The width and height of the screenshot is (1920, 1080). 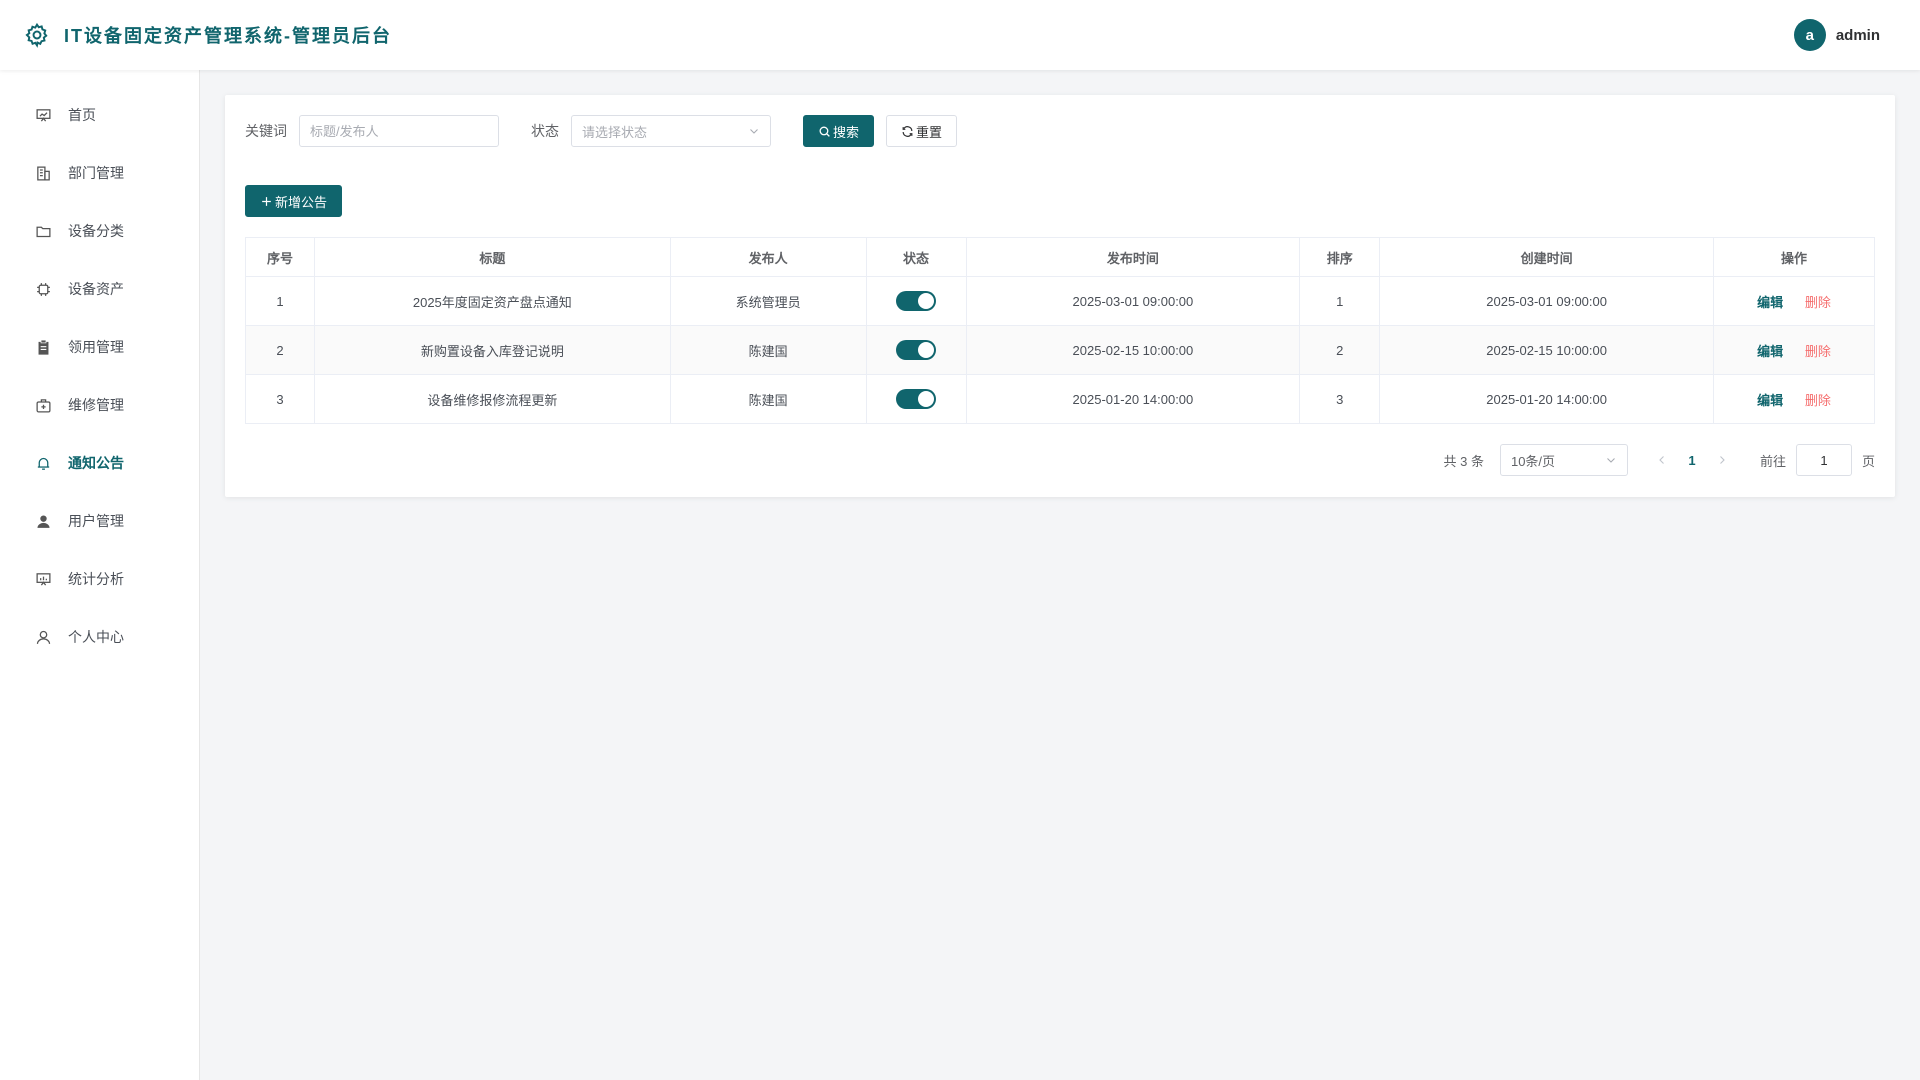 What do you see at coordinates (43, 405) in the screenshot?
I see `repair-kit-icon` at bounding box center [43, 405].